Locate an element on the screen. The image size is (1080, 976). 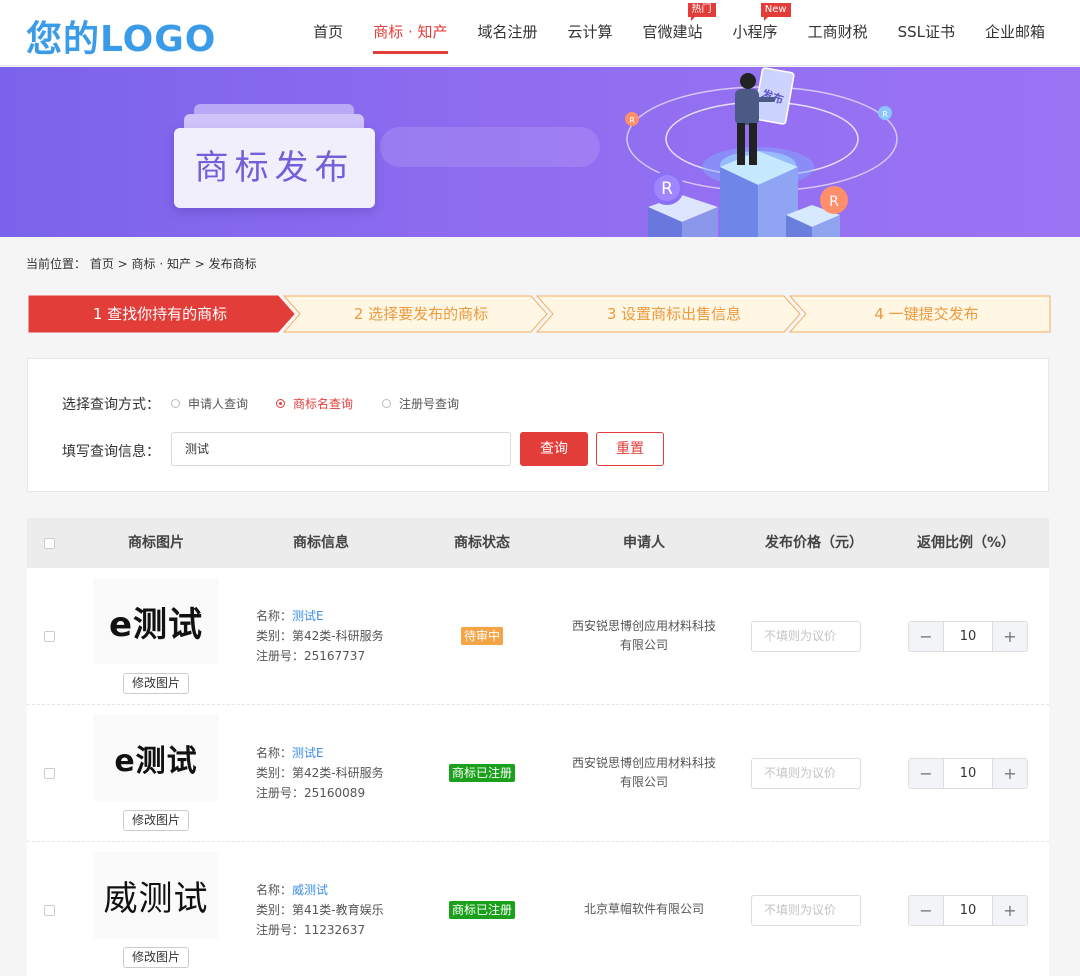
trademark-info: 名称：威测试 类别：第41类-教育娱乐 注册号：11232637 is located at coordinates (320, 910).